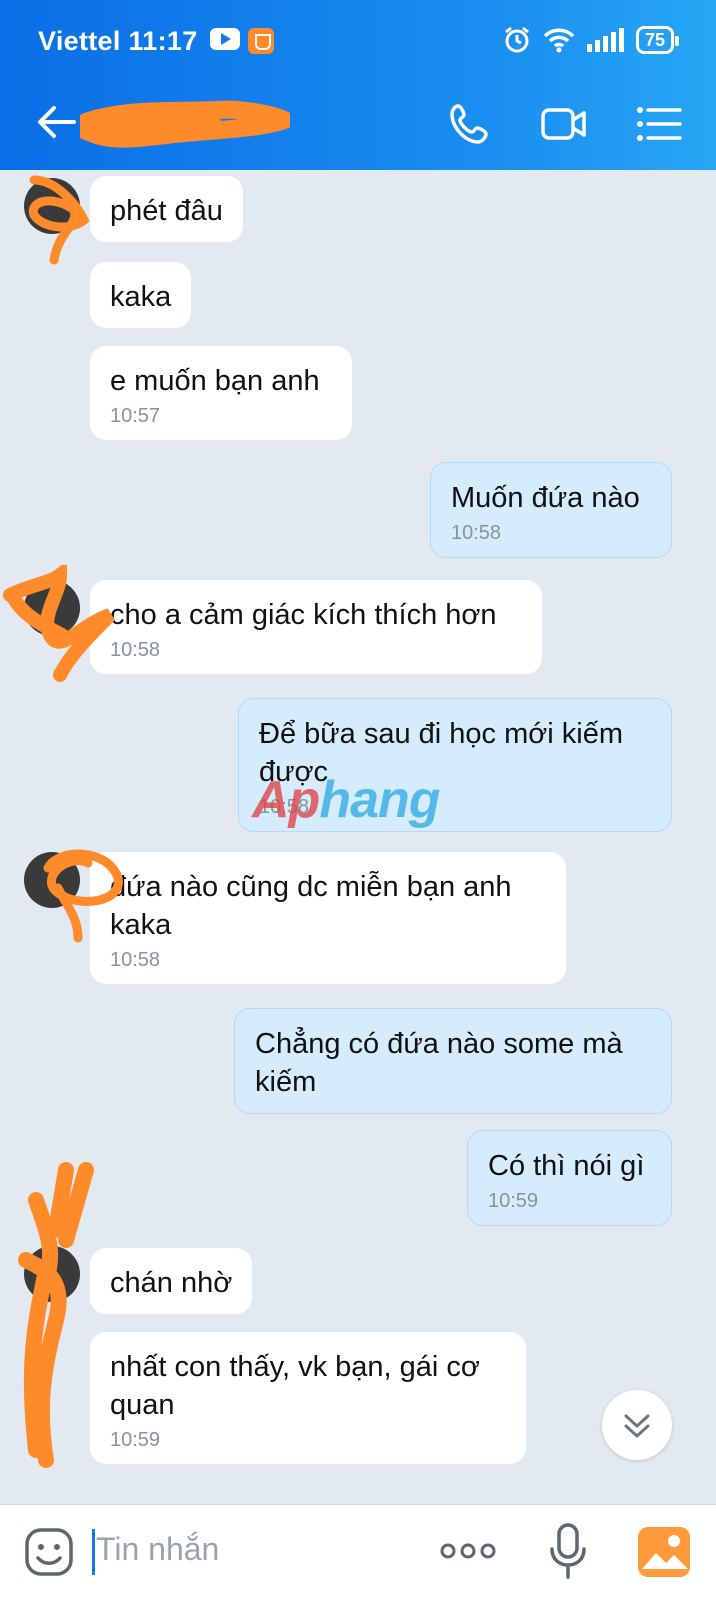  I want to click on message-text: Có thì nói gì, so click(566, 1166).